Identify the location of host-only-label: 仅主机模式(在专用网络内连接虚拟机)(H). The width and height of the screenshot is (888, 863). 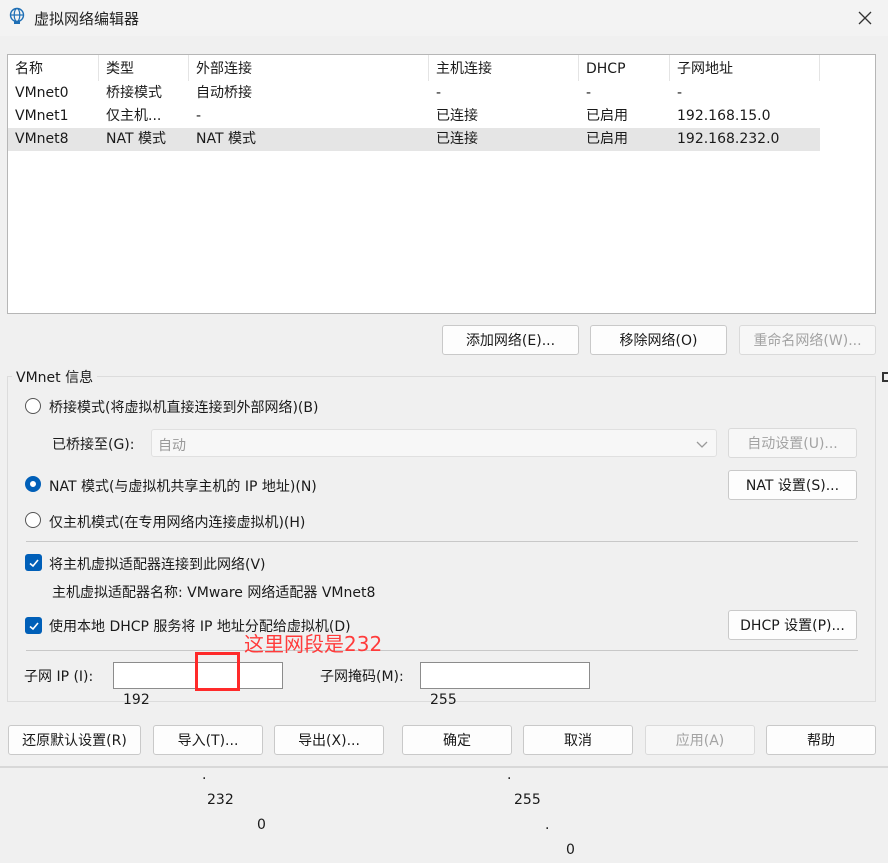
(177, 522).